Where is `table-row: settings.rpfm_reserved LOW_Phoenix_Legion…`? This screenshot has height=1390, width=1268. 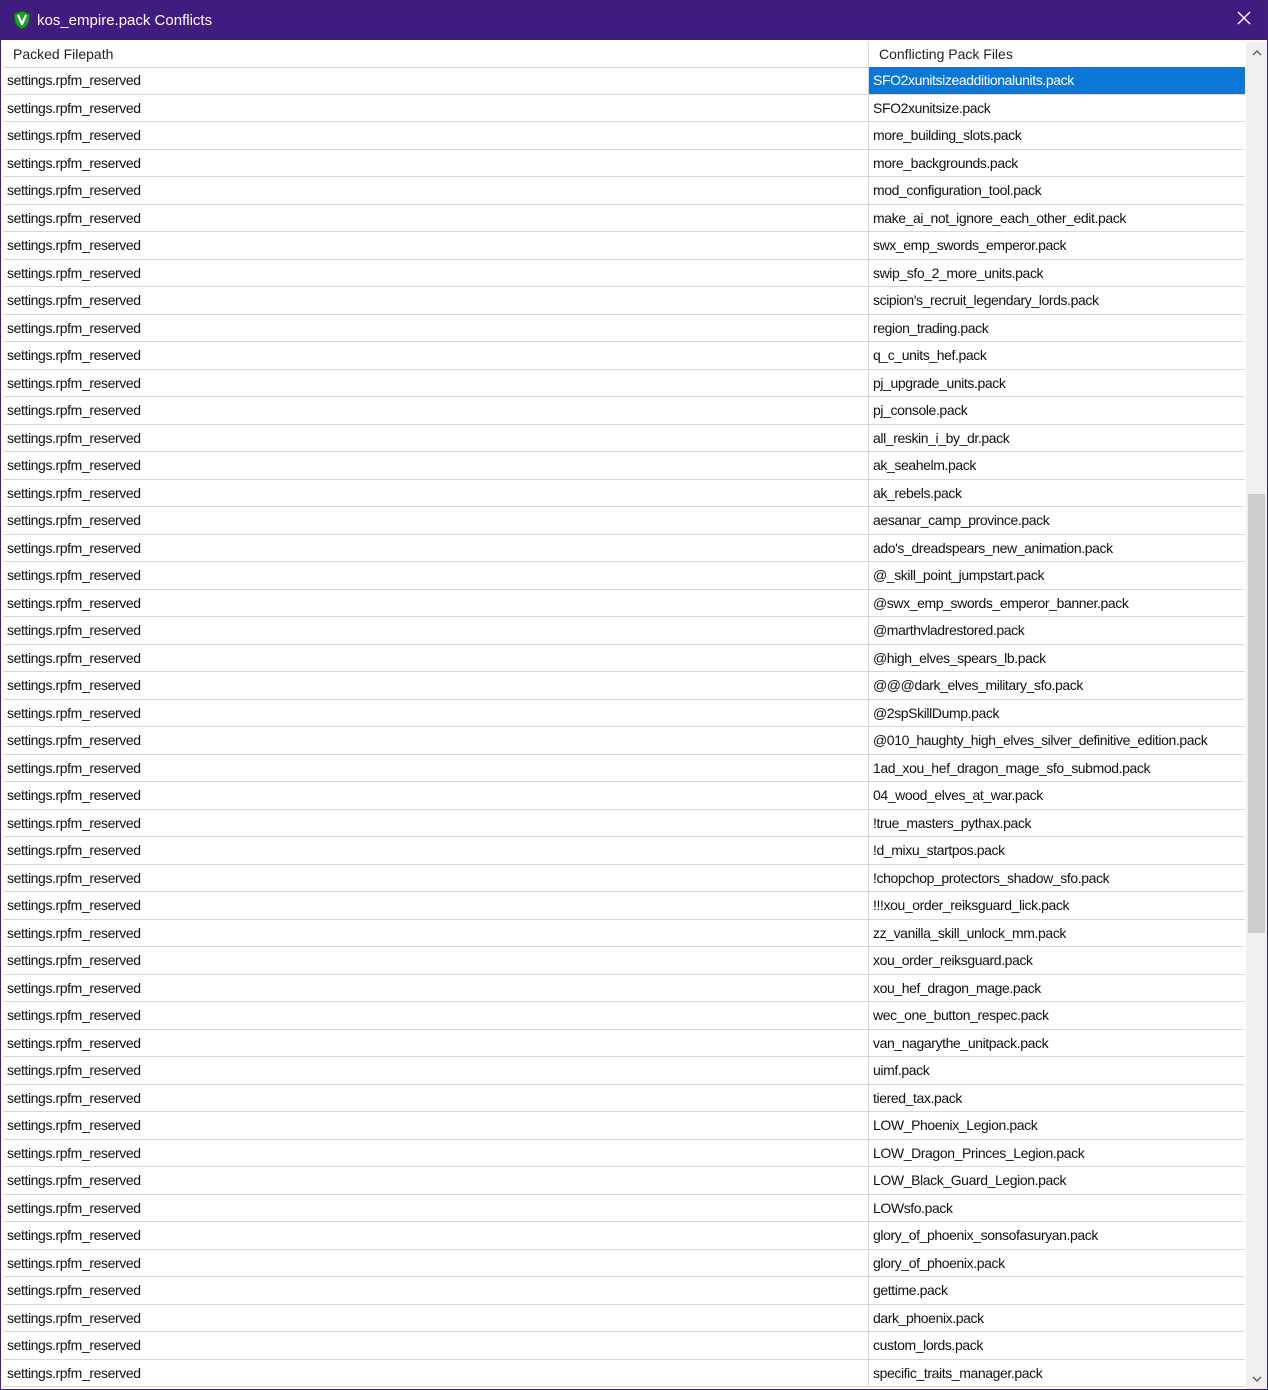 table-row: settings.rpfm_reserved LOW_Phoenix_Legion… is located at coordinates (624, 1126).